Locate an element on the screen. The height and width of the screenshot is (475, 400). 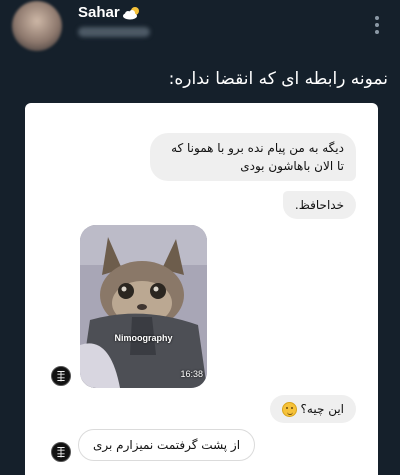
author-name: Sahar is located at coordinates (99, 12).